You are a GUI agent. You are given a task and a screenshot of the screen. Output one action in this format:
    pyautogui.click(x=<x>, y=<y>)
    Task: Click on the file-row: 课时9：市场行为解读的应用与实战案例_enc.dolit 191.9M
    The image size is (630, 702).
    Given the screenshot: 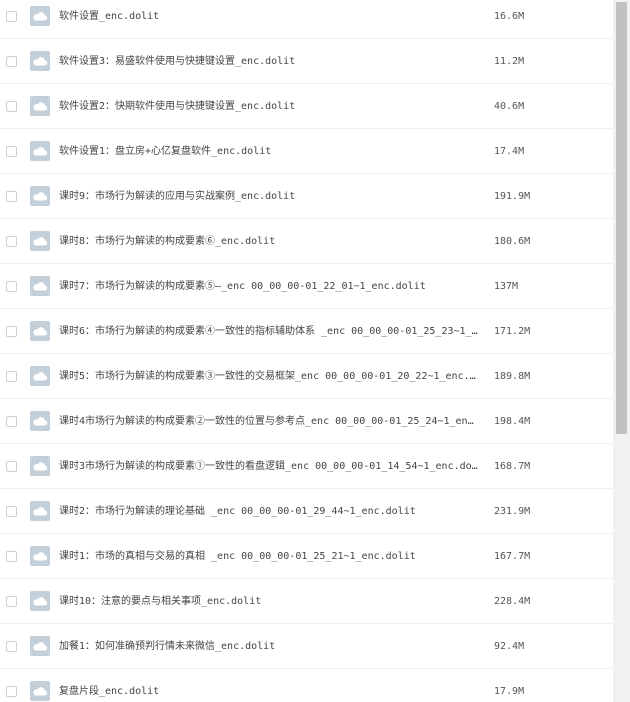 What is the action you would take?
    pyautogui.click(x=306, y=197)
    